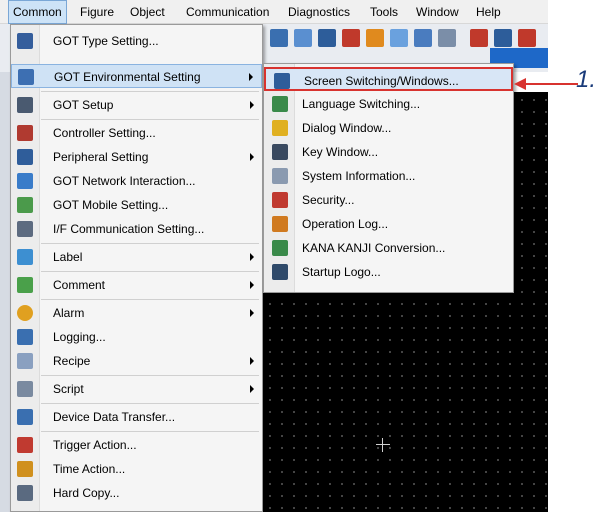  What do you see at coordinates (37, 12) in the screenshot?
I see `menu-common: Common` at bounding box center [37, 12].